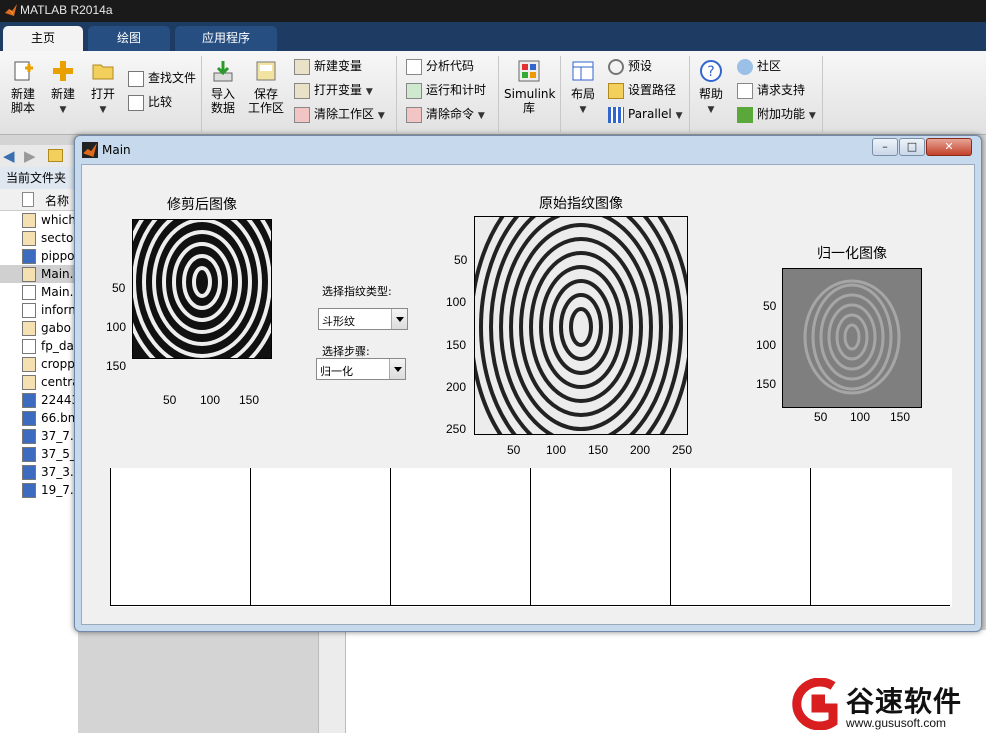  What do you see at coordinates (150, 103) in the screenshot?
I see `compare-button: 比较` at bounding box center [150, 103].